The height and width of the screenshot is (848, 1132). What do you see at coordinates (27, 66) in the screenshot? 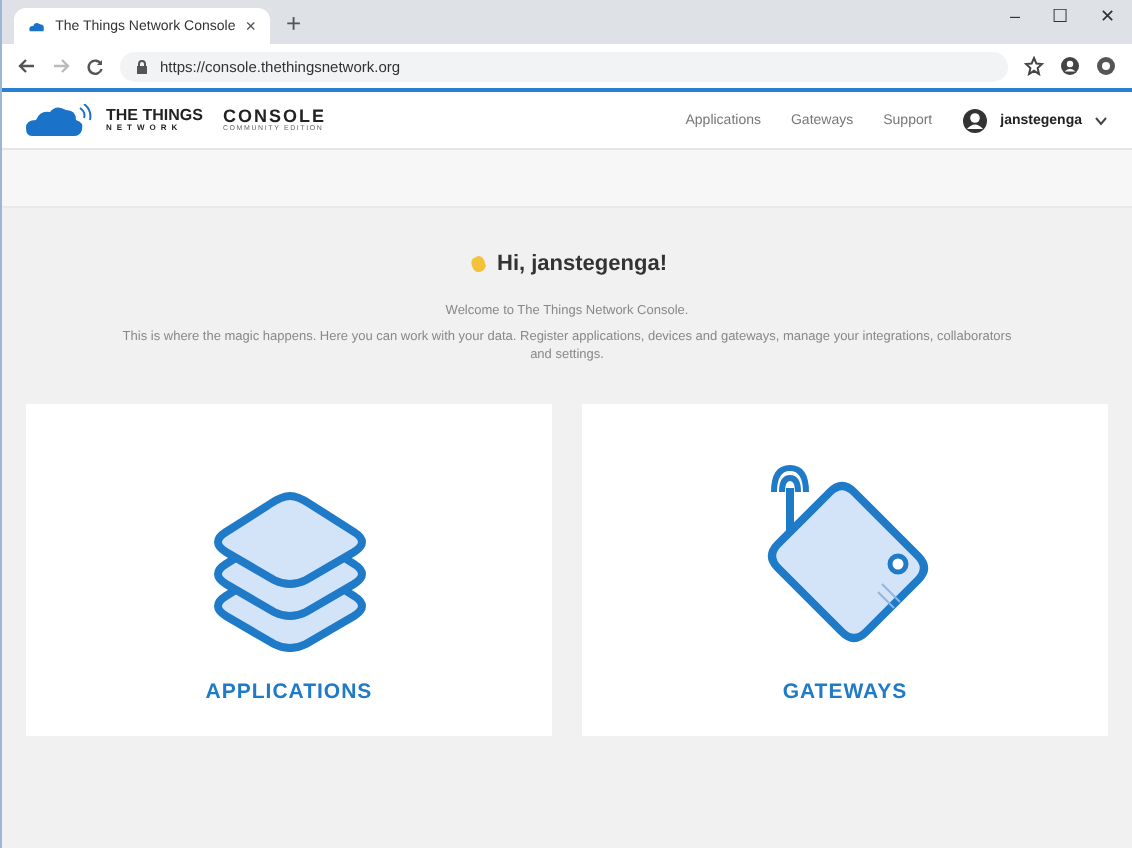
I see `back-icon` at bounding box center [27, 66].